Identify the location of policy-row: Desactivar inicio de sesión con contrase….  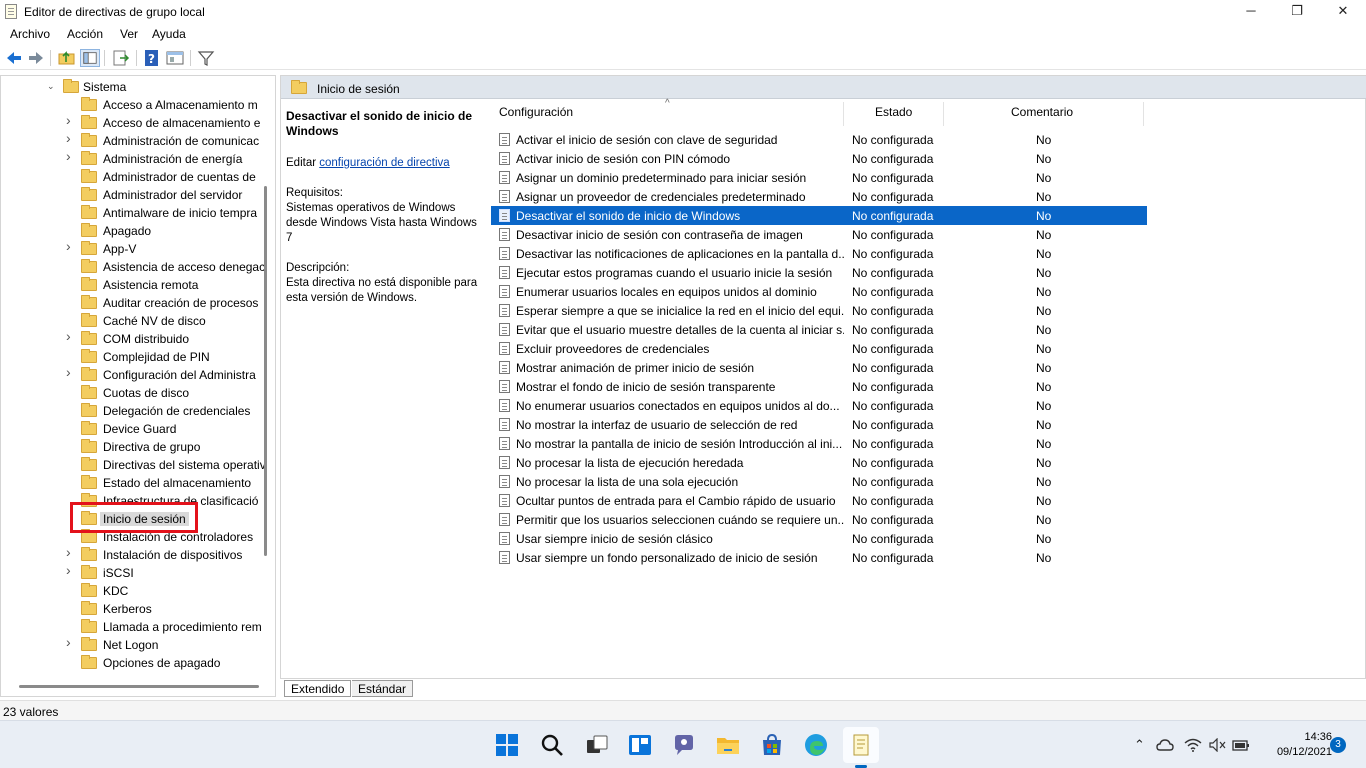
(819, 234).